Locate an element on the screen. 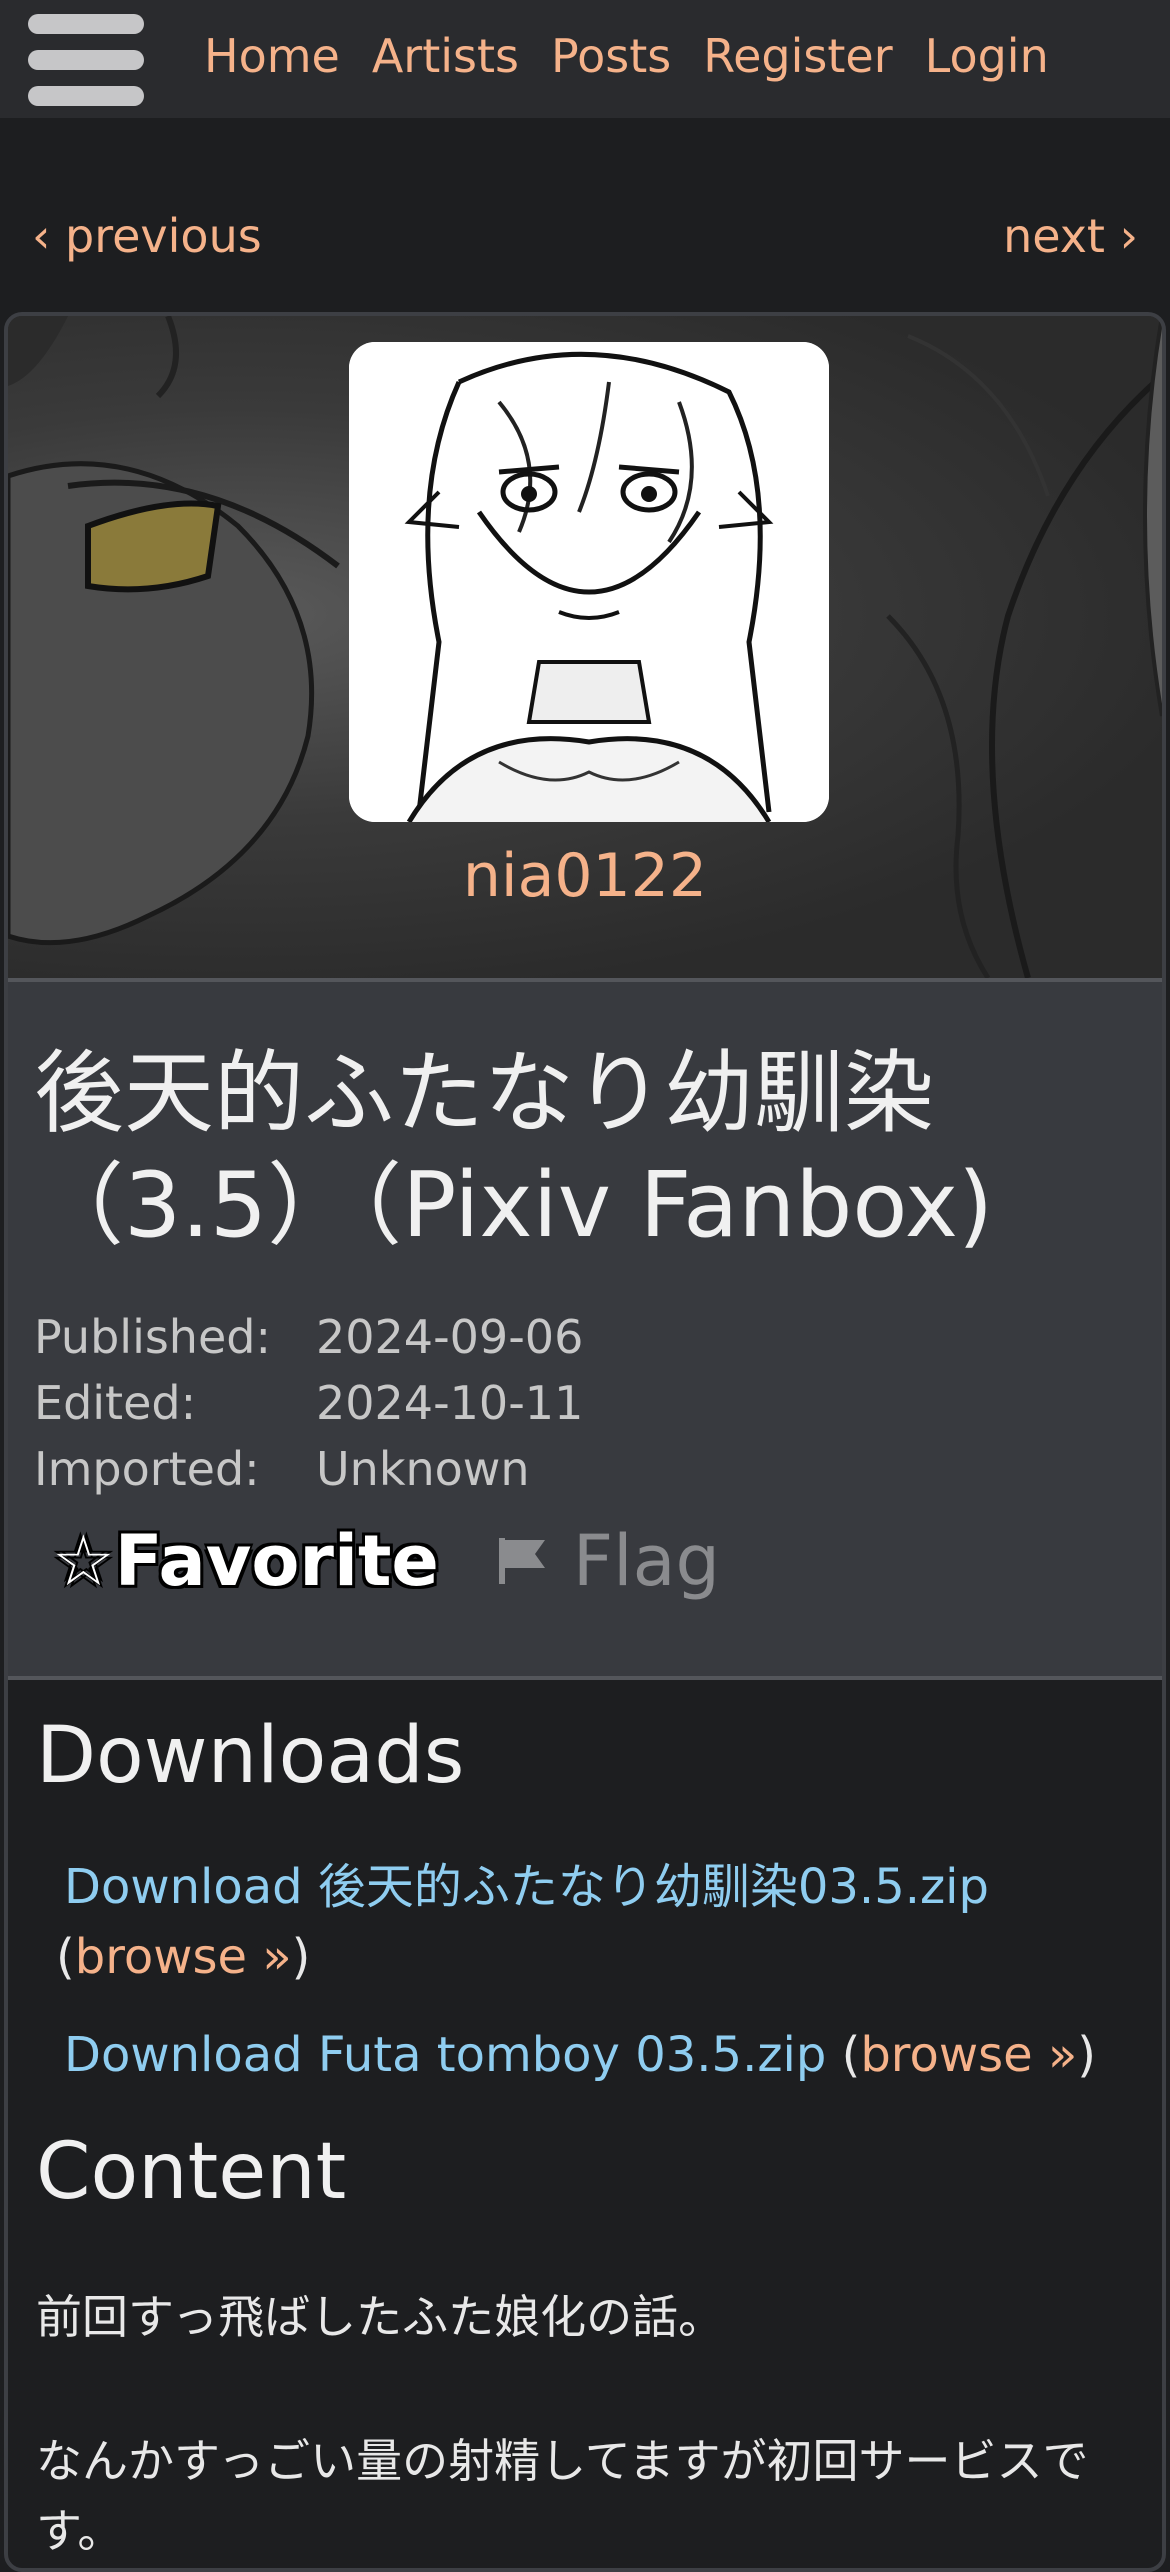 The width and height of the screenshot is (1170, 2572). meta-label: Edited: is located at coordinates (115, 1403).